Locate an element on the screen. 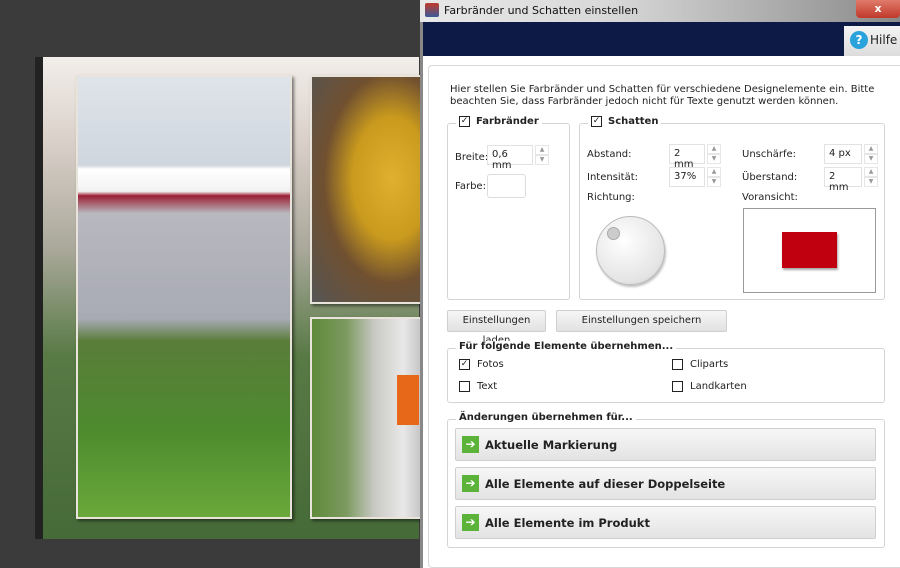 This screenshot has height=568, width=900. overhang-label: Überstand: is located at coordinates (770, 177).